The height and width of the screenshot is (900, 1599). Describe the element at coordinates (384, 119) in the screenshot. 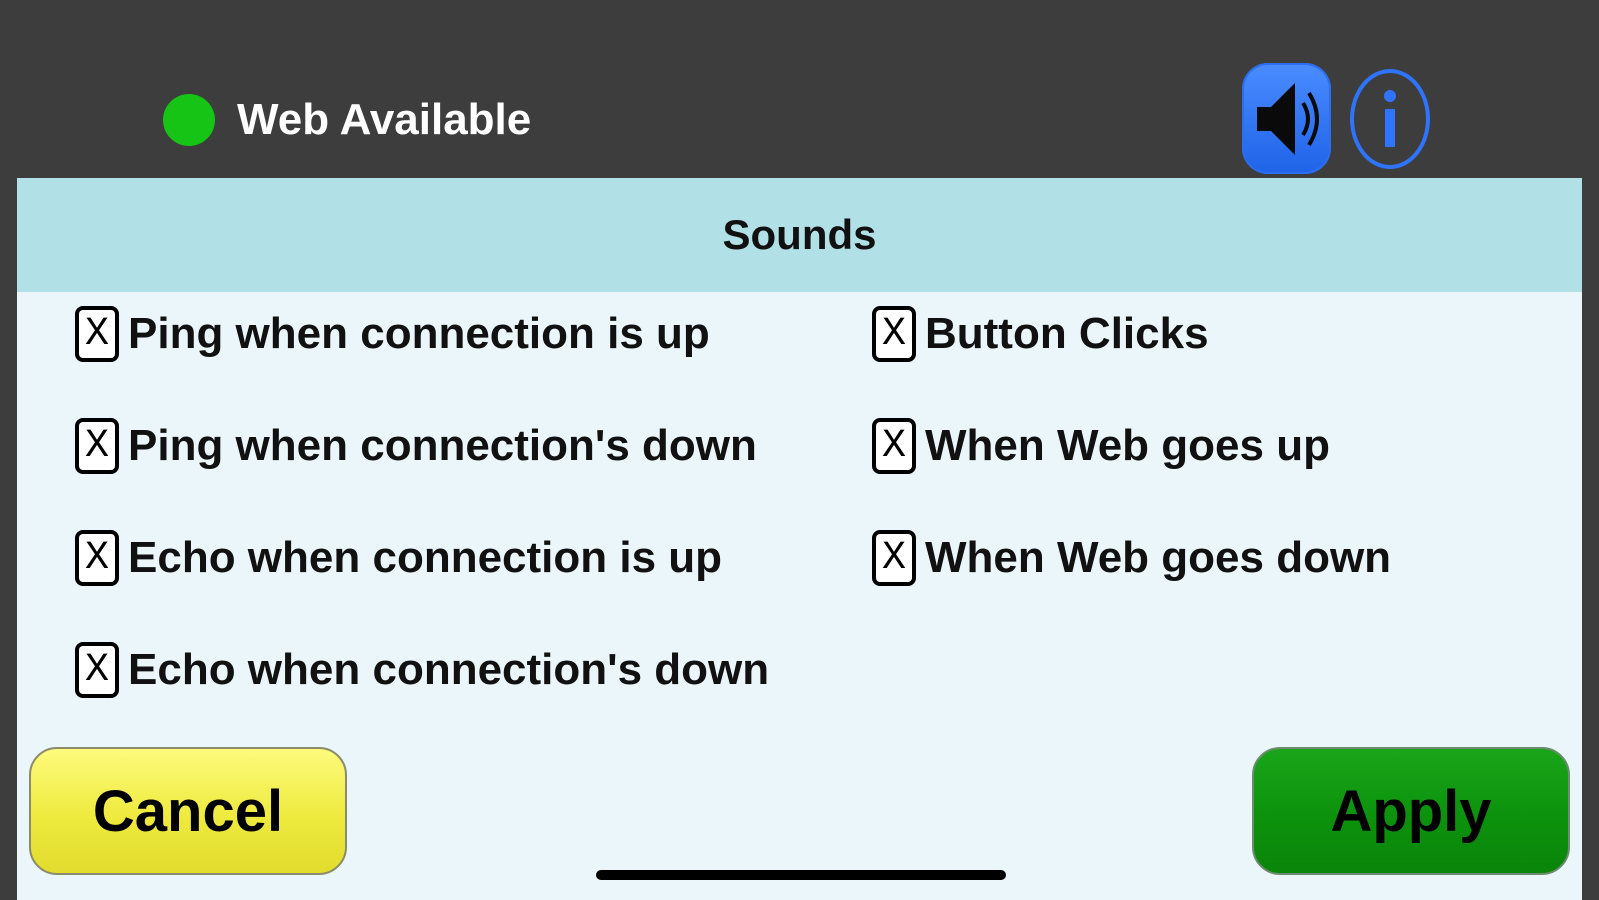

I see `status-label: Web Available` at that location.